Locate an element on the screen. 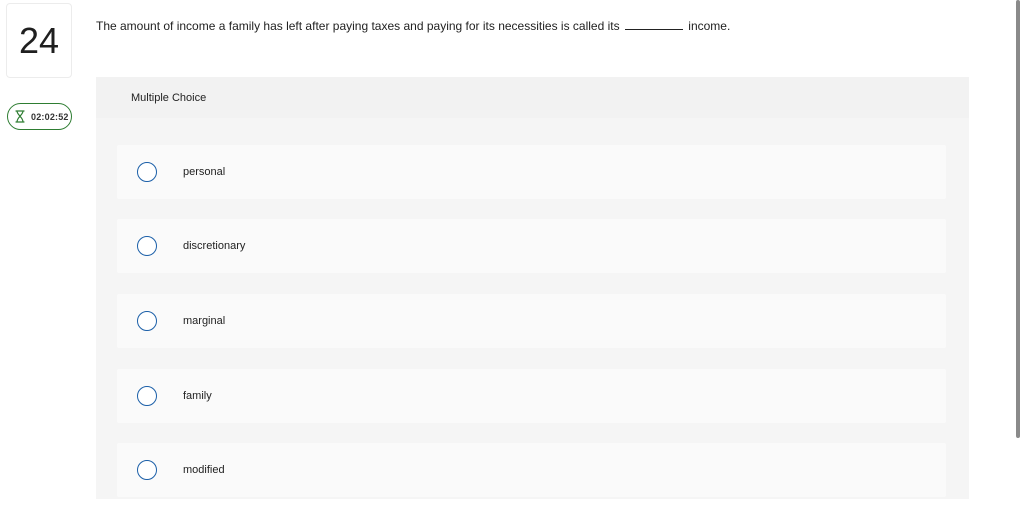 Image resolution: width=1024 pixels, height=515 pixels. choice-option-2: discretionary is located at coordinates (531, 246).